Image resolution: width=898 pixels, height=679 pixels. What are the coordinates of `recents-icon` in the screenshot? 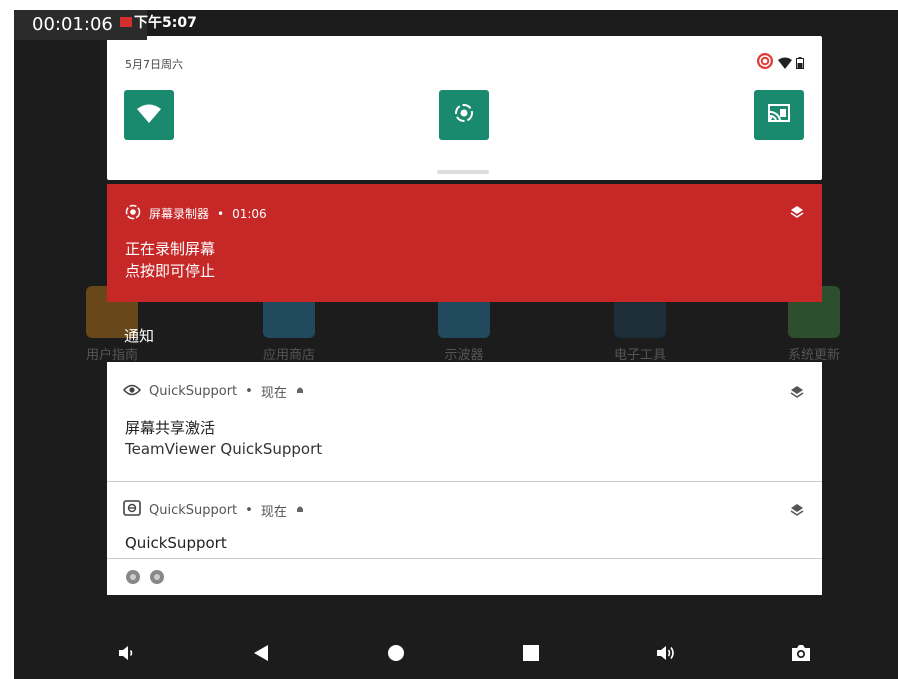 It's located at (531, 654).